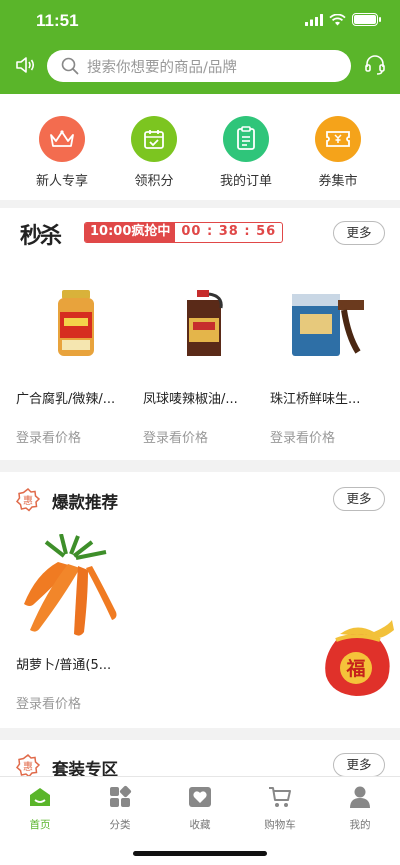  I want to click on search-input: 搜索你想要的商品/品牌, so click(199, 66).